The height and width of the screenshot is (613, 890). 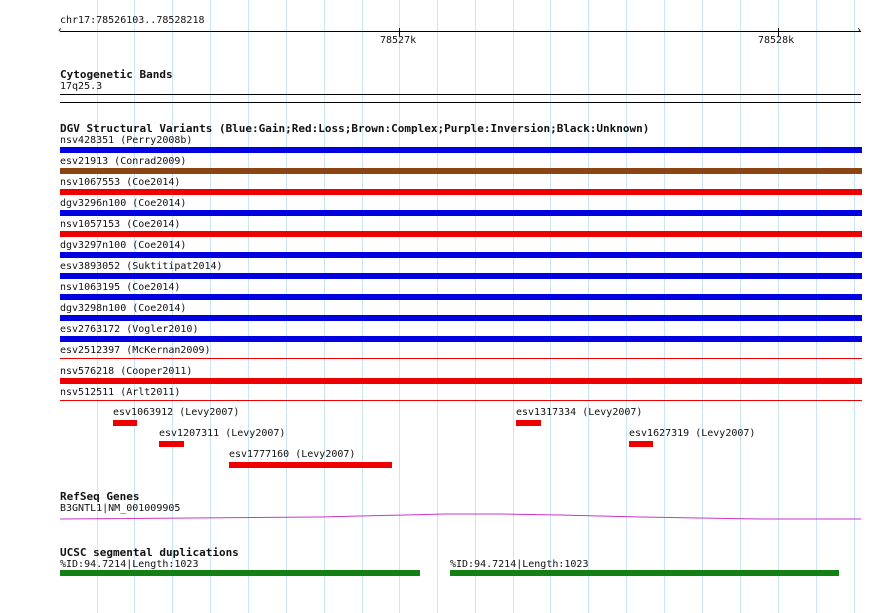 I want to click on refseq-gene-svg, so click(x=460, y=516).